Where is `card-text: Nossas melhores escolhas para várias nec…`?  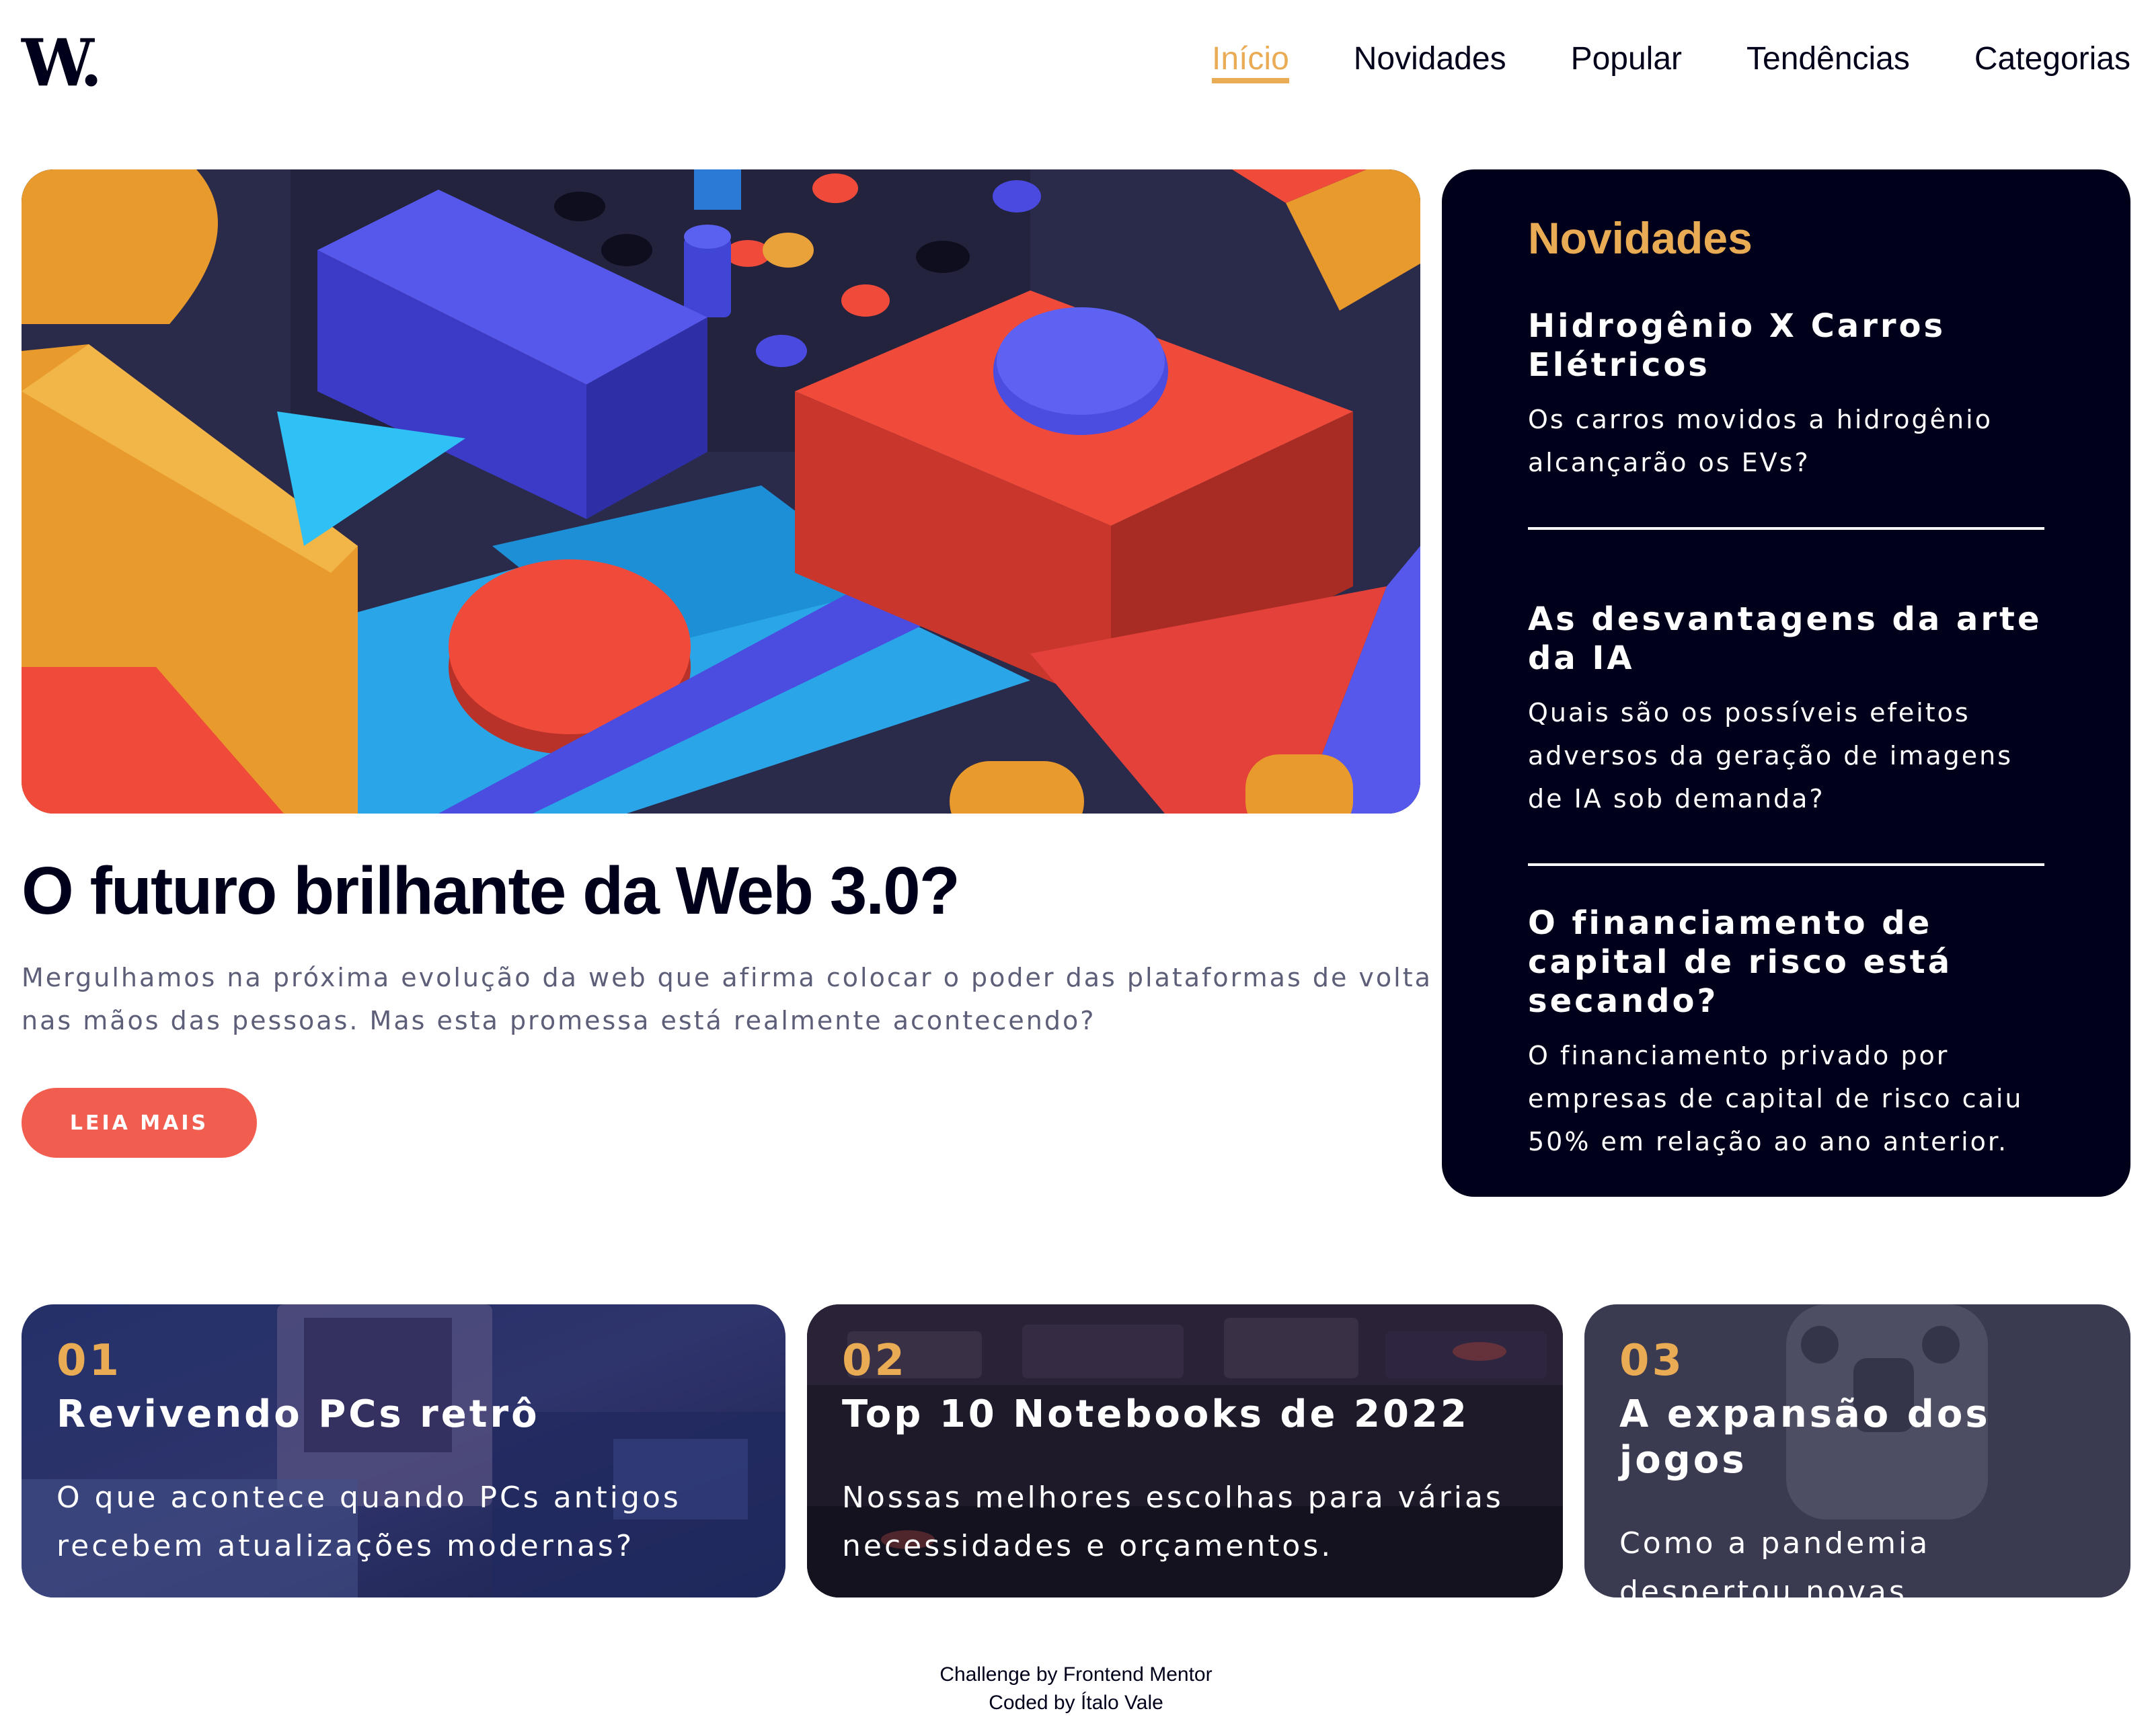 card-text: Nossas melhores escolhas para várias nec… is located at coordinates (1173, 1522).